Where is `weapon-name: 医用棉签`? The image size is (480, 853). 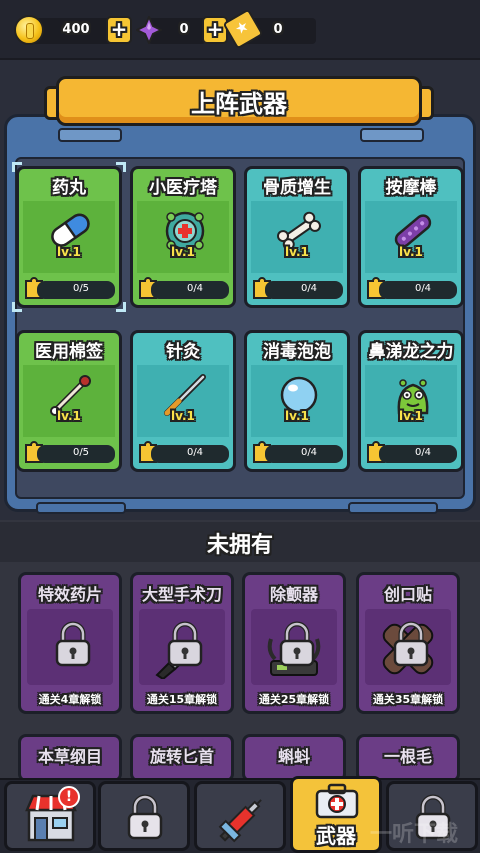 weapon-name: 医用棉签 is located at coordinates (69, 352).